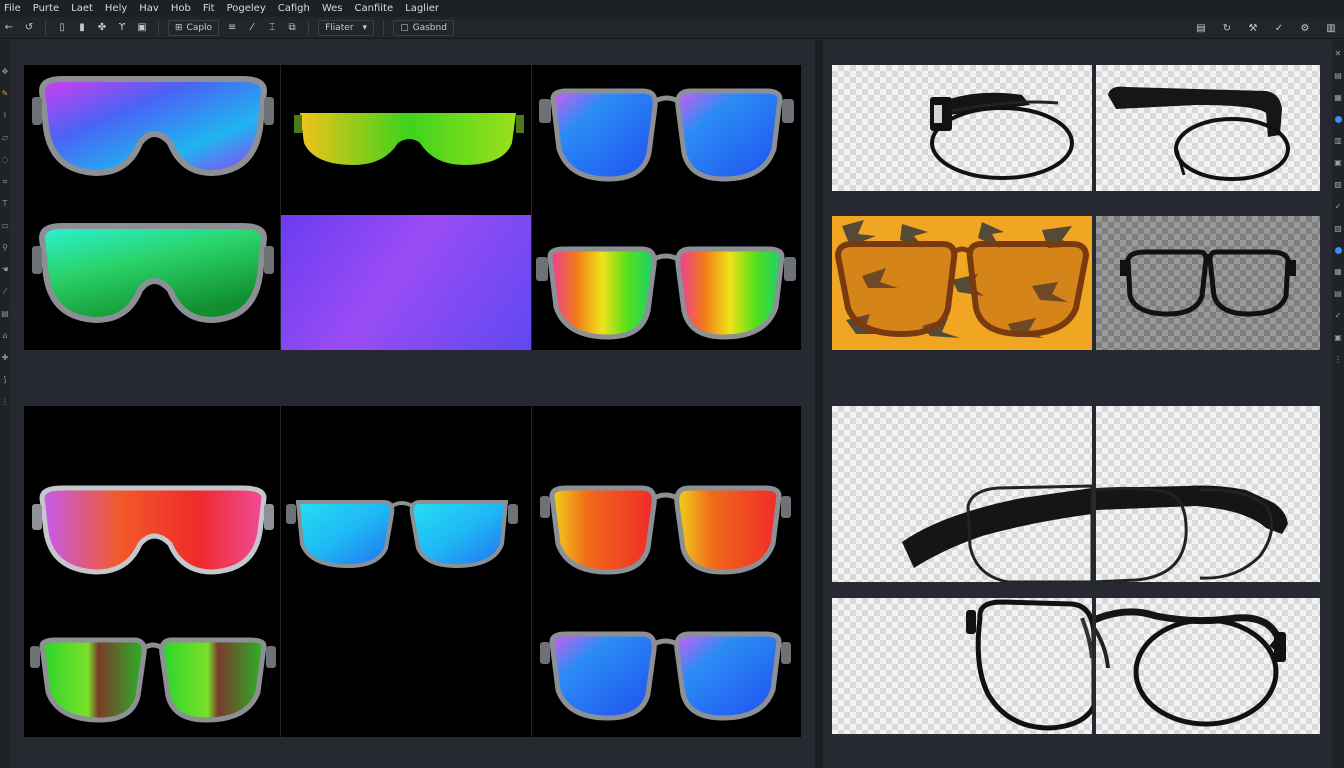  What do you see at coordinates (1338, 76) in the screenshot?
I see `layers-icon: ▤` at bounding box center [1338, 76].